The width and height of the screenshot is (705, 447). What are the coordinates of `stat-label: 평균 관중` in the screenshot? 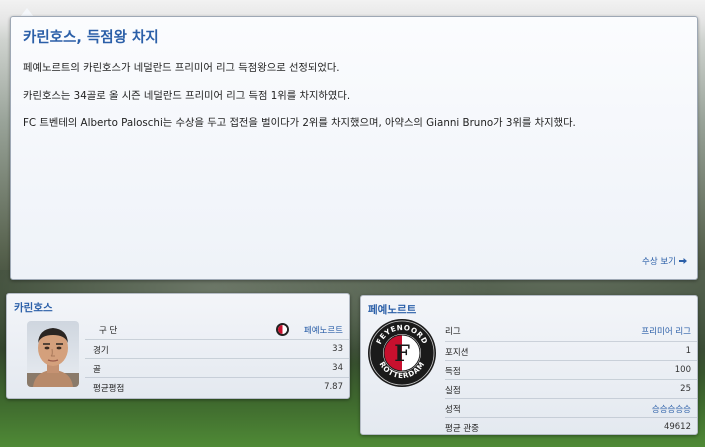 It's located at (462, 429).